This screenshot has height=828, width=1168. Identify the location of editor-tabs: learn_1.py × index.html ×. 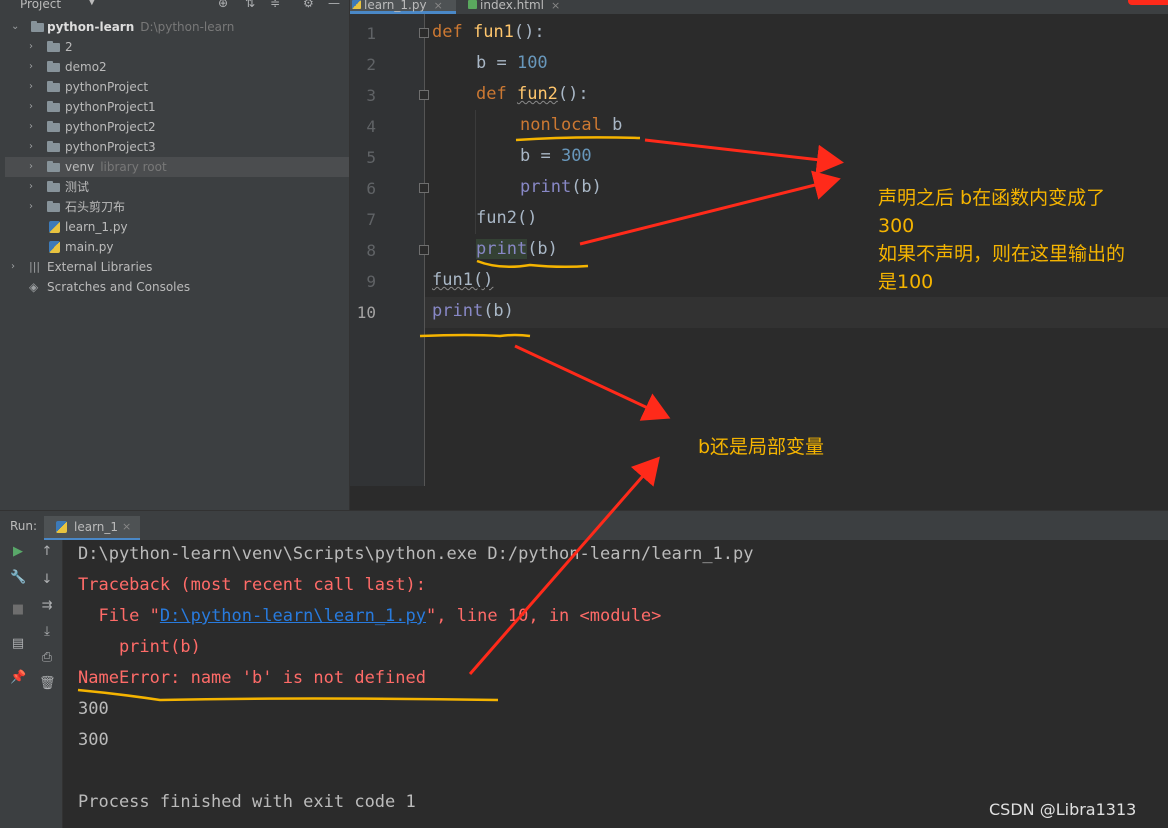
(759, 7).